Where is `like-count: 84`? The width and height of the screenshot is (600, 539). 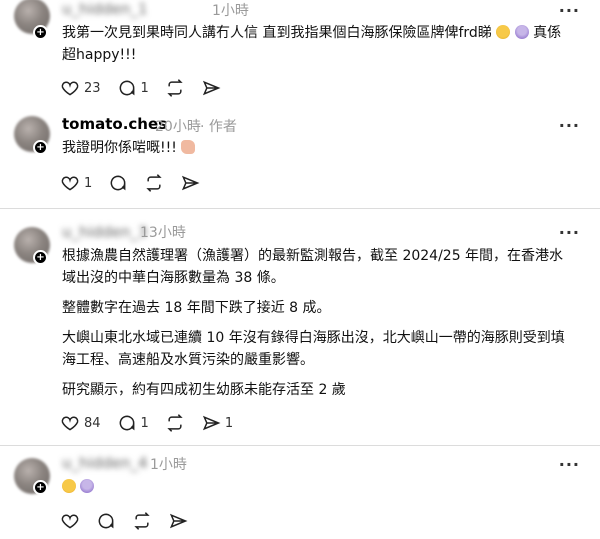 like-count: 84 is located at coordinates (92, 423).